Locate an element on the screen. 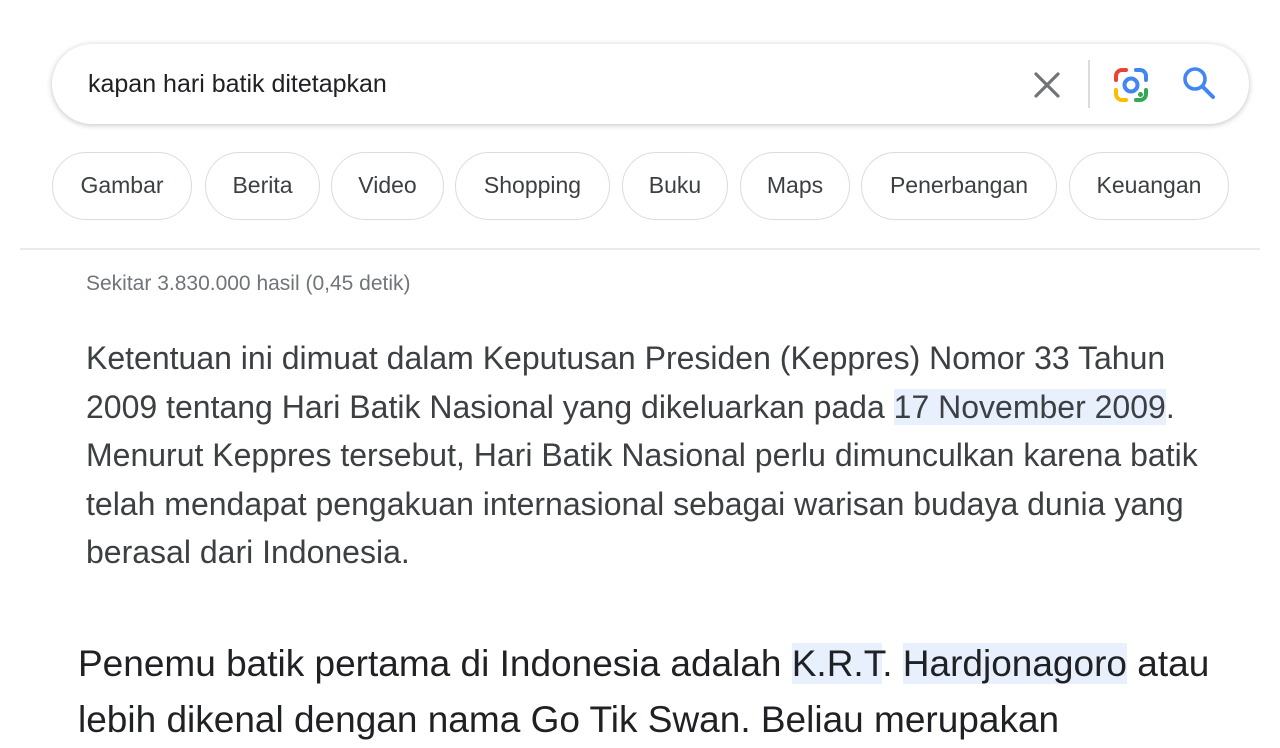 The height and width of the screenshot is (748, 1280). chip-keuangan: Keuangan is located at coordinates (1149, 186).